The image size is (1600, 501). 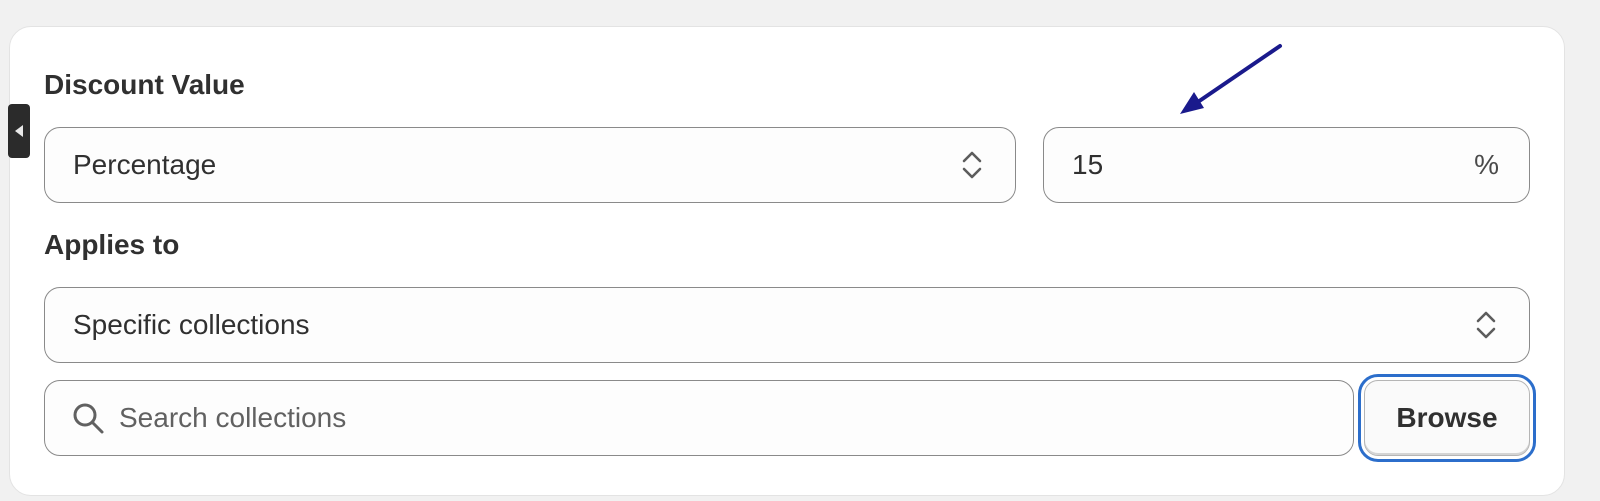 I want to click on arrow-annotation-icon, so click(x=1231, y=79).